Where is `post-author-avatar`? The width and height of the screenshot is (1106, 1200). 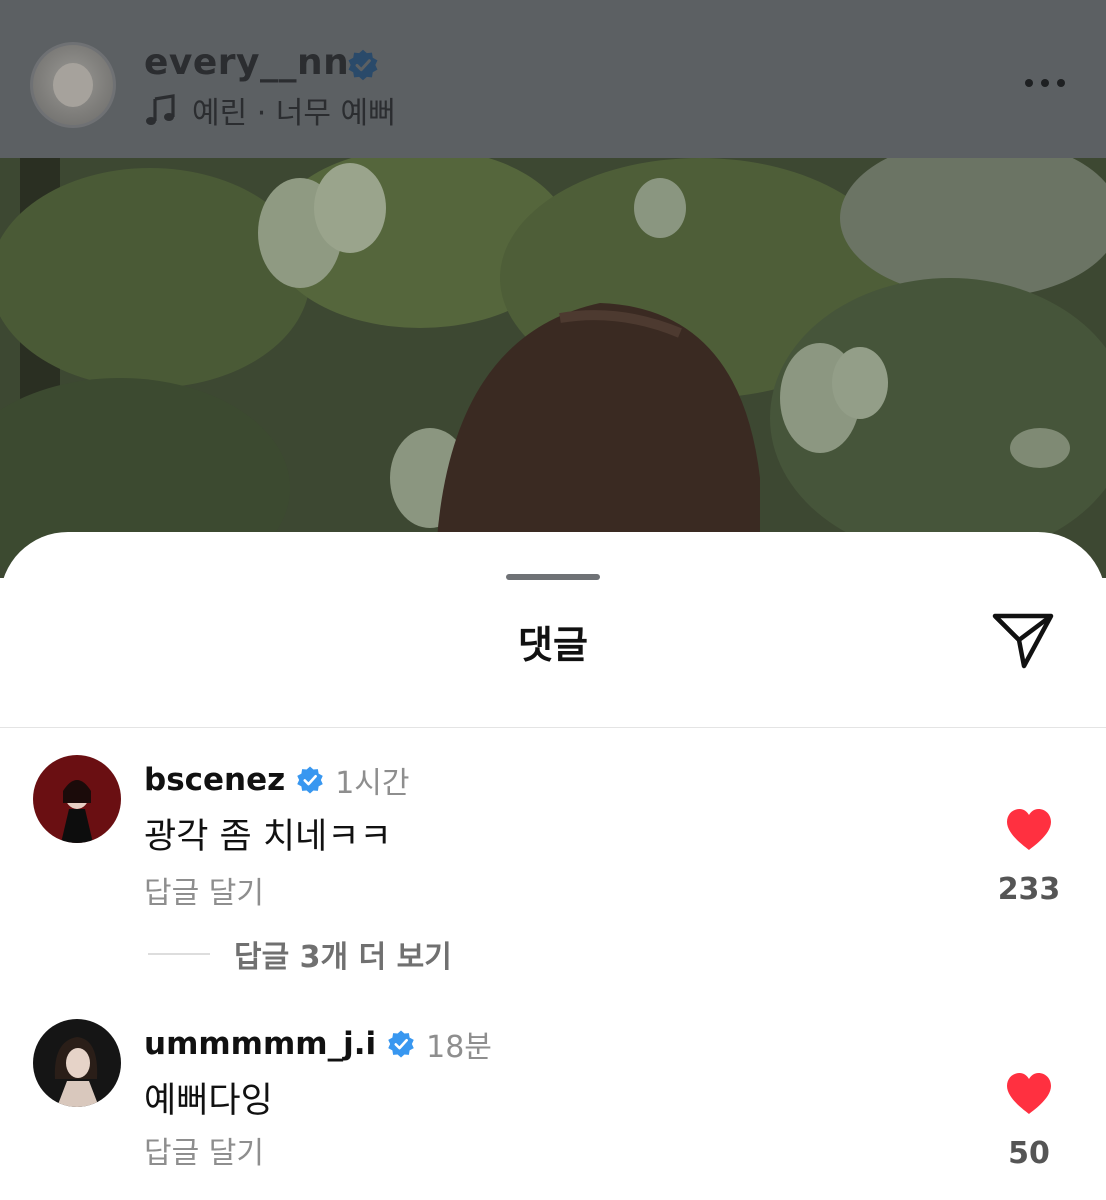
post-author-avatar is located at coordinates (73, 85).